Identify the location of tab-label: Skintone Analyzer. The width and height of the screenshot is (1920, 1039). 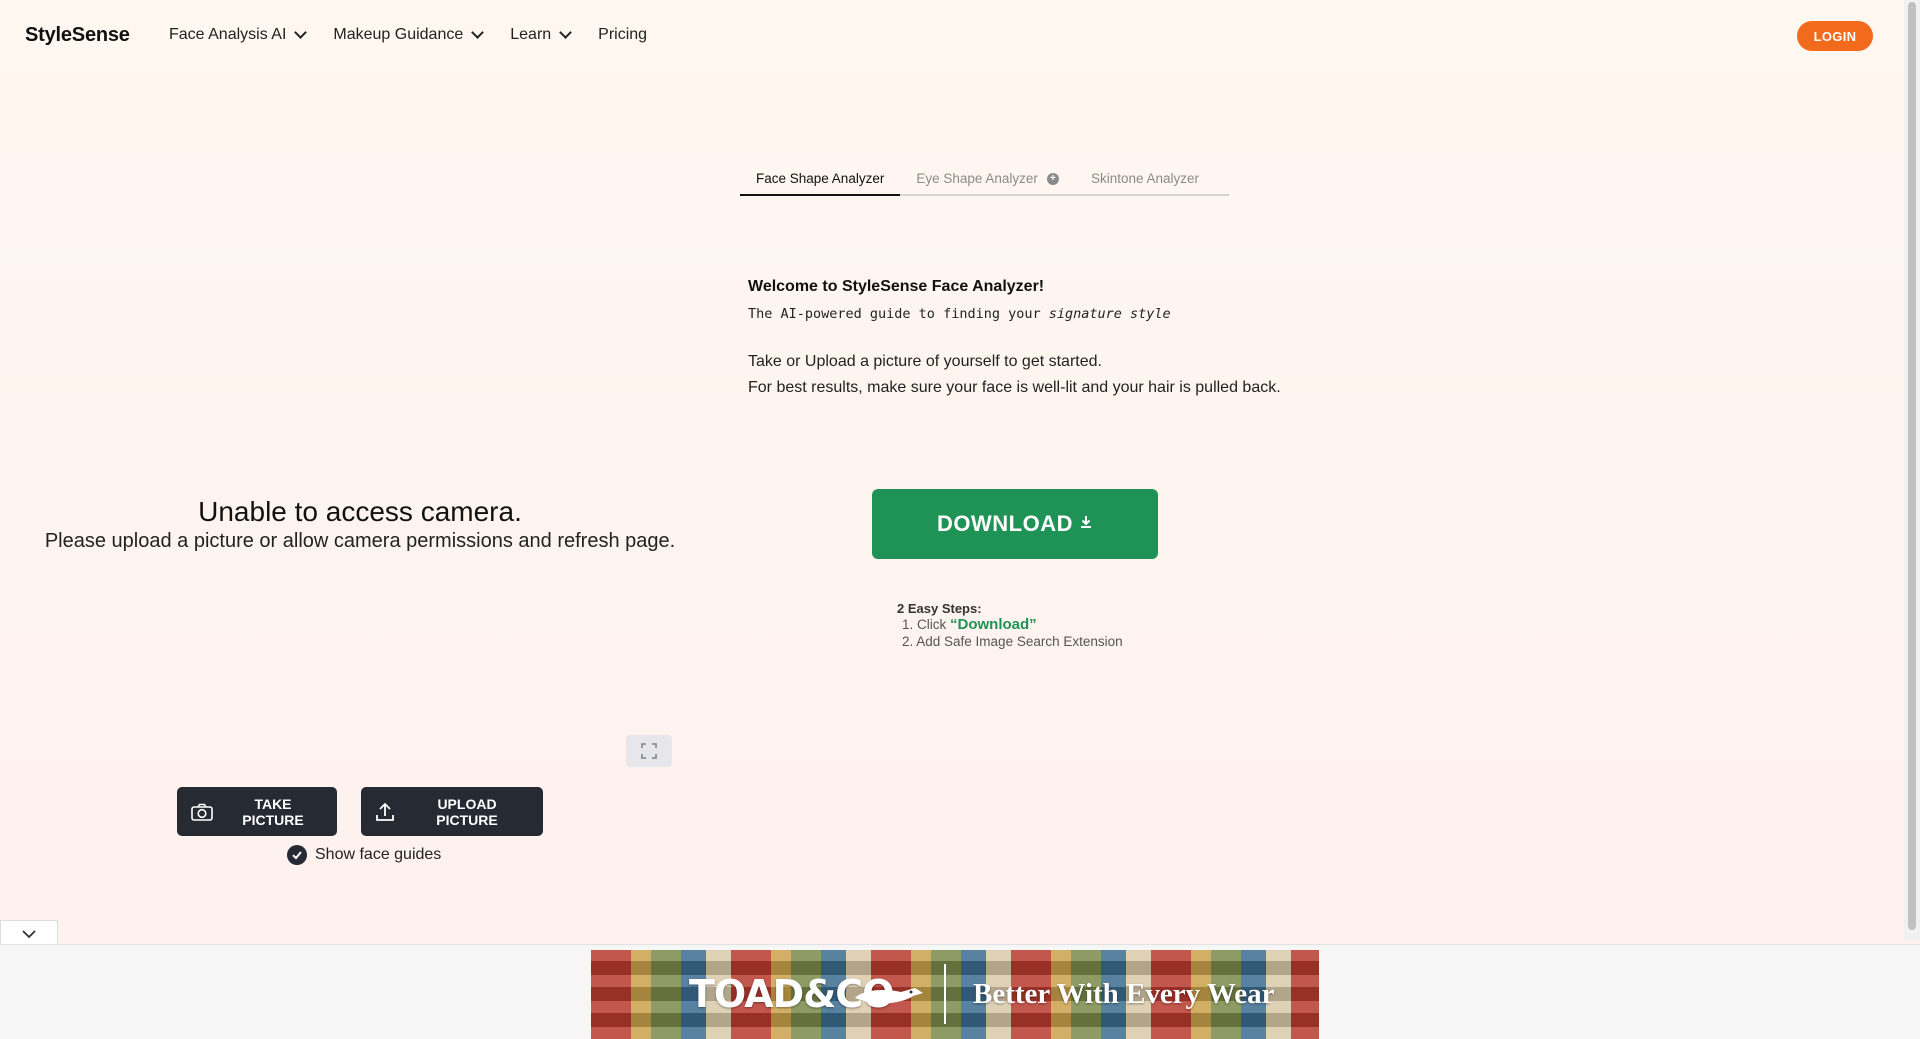
(1145, 178).